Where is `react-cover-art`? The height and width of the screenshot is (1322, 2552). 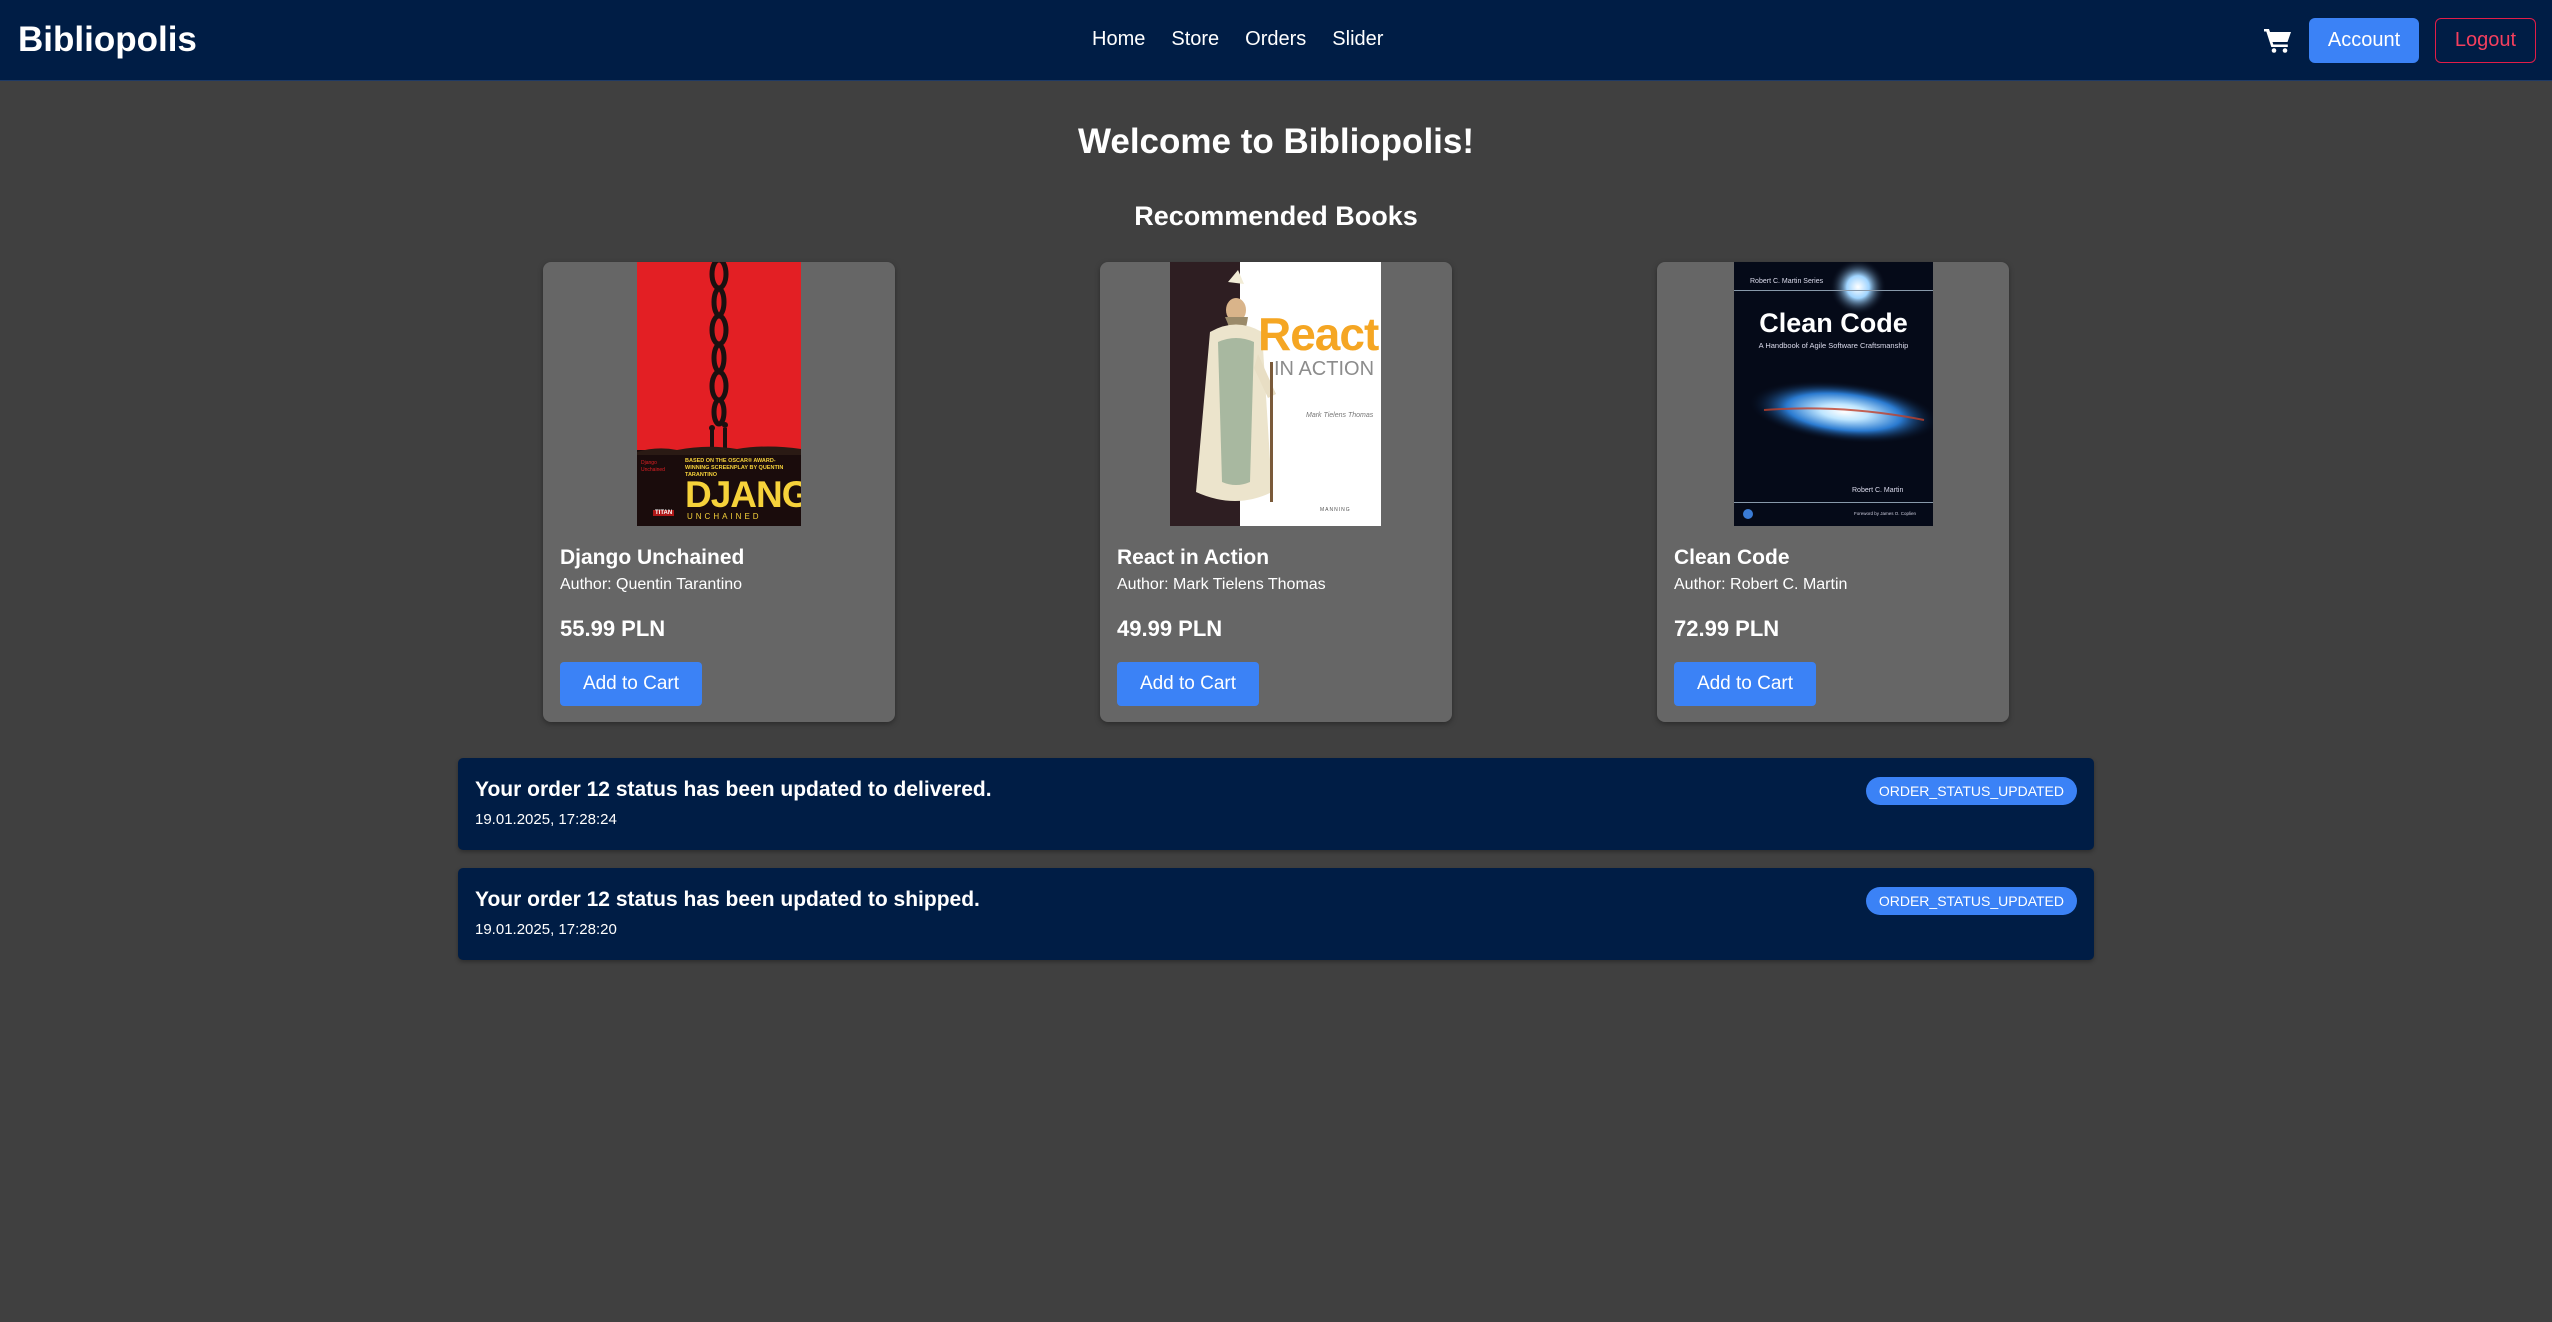
react-cover-art is located at coordinates (1275, 394).